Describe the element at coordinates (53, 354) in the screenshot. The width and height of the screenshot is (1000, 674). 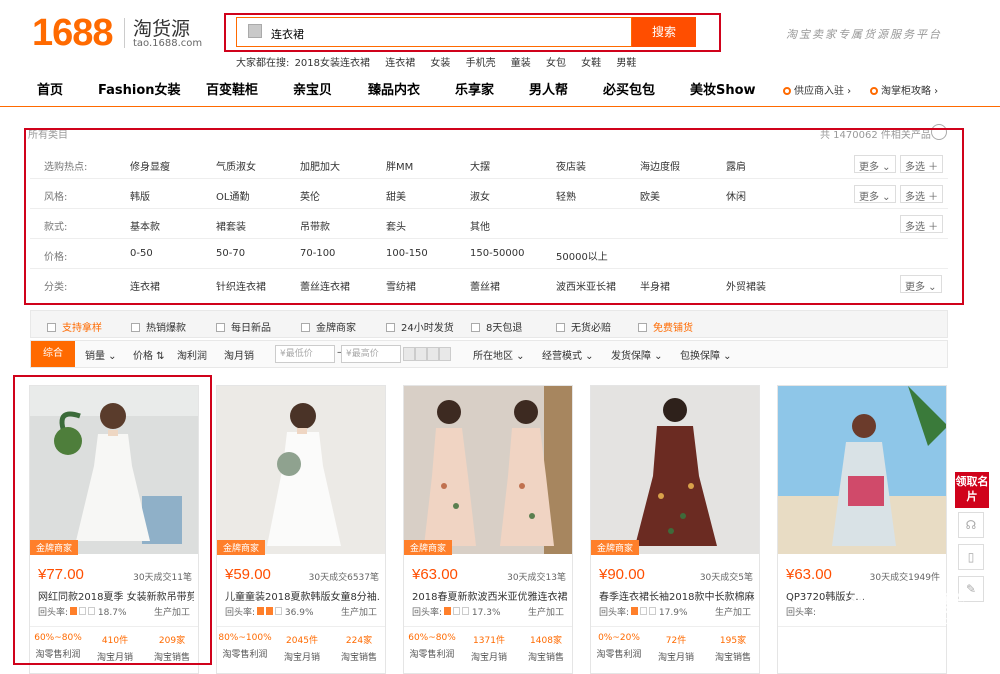
I see `sort-default: 综合` at that location.